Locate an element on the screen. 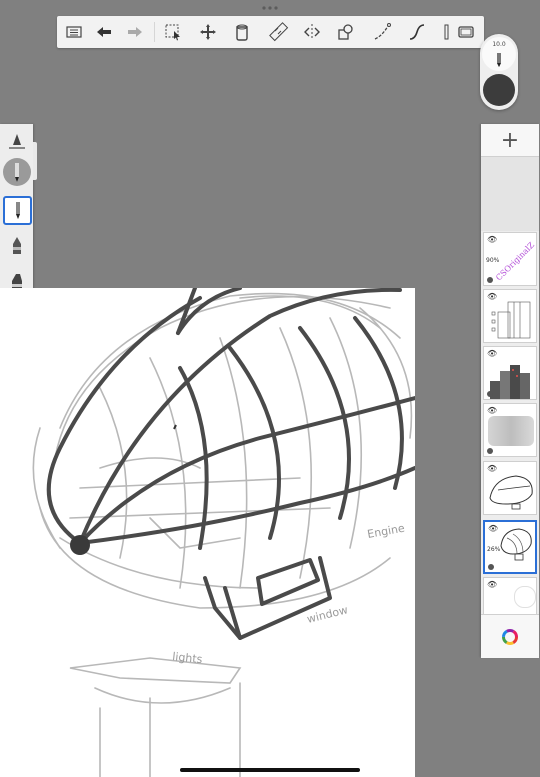 The height and width of the screenshot is (777, 540). toolbar-divider is located at coordinates (154, 32).